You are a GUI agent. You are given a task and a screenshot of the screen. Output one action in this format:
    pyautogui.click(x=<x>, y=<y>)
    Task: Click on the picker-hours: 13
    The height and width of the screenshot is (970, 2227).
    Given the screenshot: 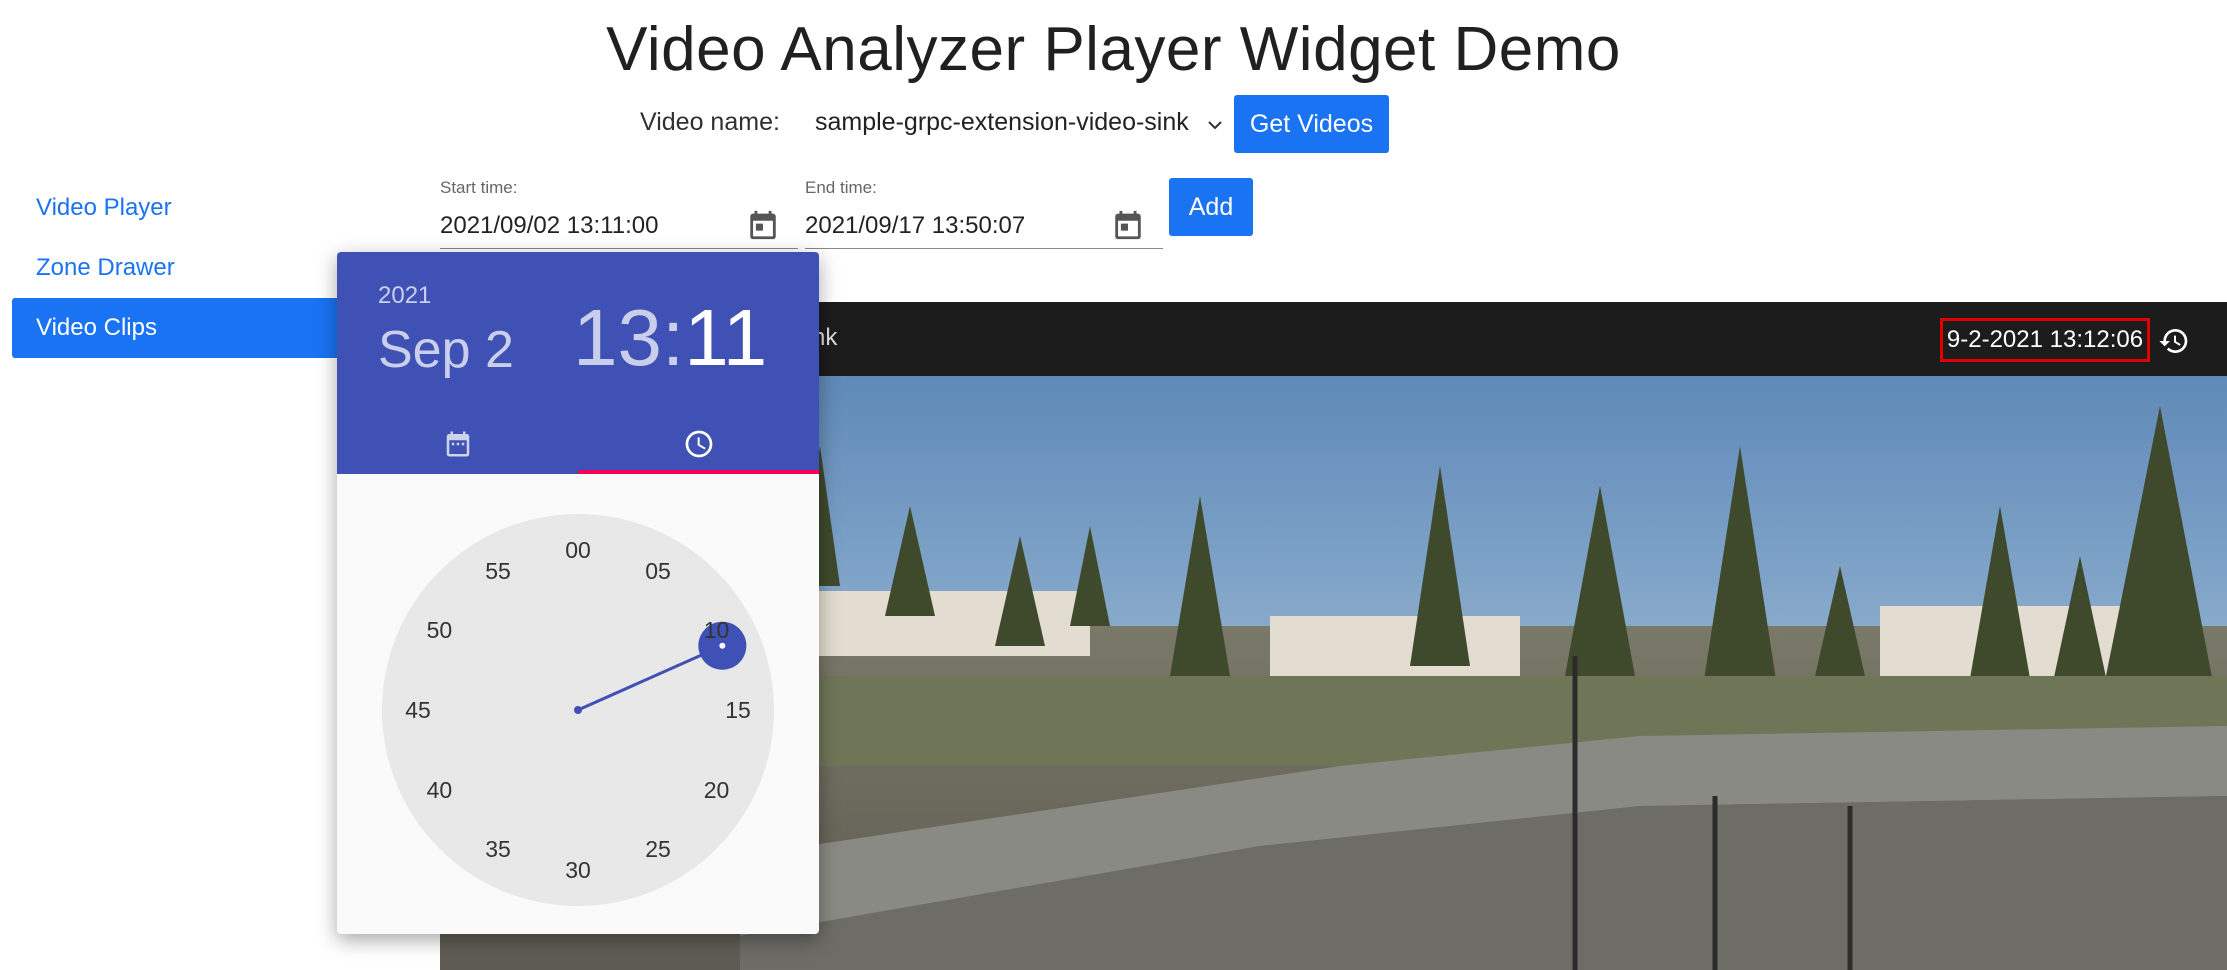 What is the action you would take?
    pyautogui.click(x=617, y=338)
    